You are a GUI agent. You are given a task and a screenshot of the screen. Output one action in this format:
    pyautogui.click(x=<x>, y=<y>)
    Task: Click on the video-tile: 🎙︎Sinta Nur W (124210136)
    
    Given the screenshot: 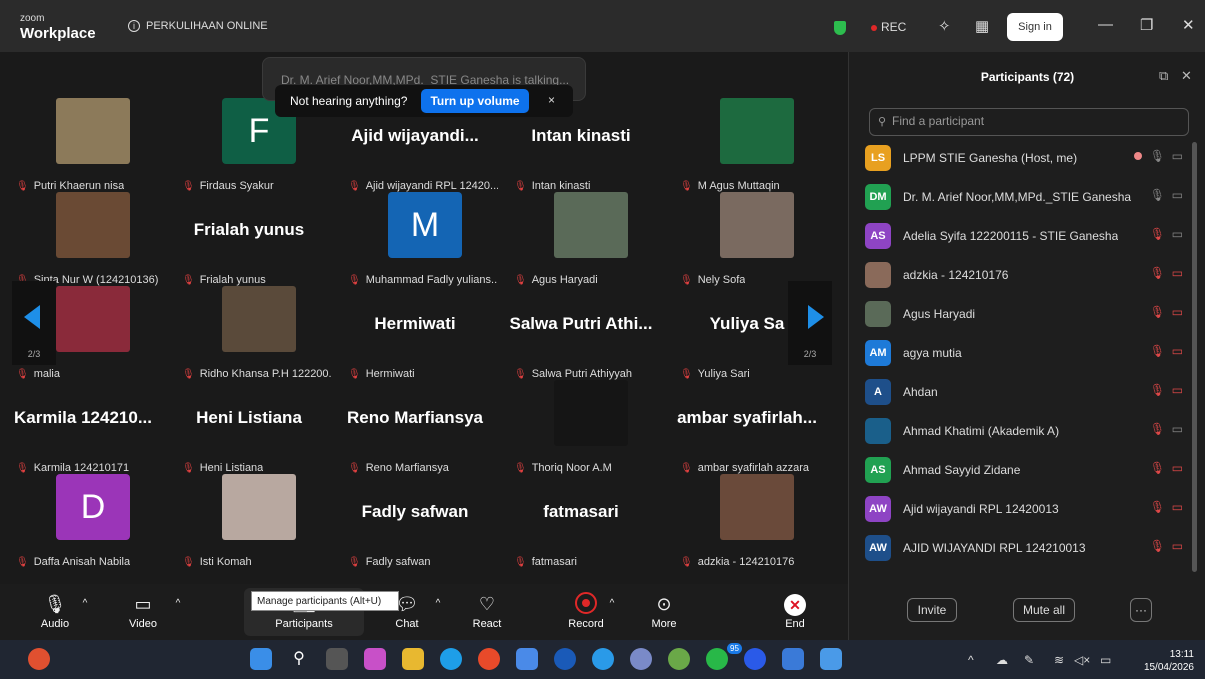 What is the action you would take?
    pyautogui.click(x=83, y=239)
    